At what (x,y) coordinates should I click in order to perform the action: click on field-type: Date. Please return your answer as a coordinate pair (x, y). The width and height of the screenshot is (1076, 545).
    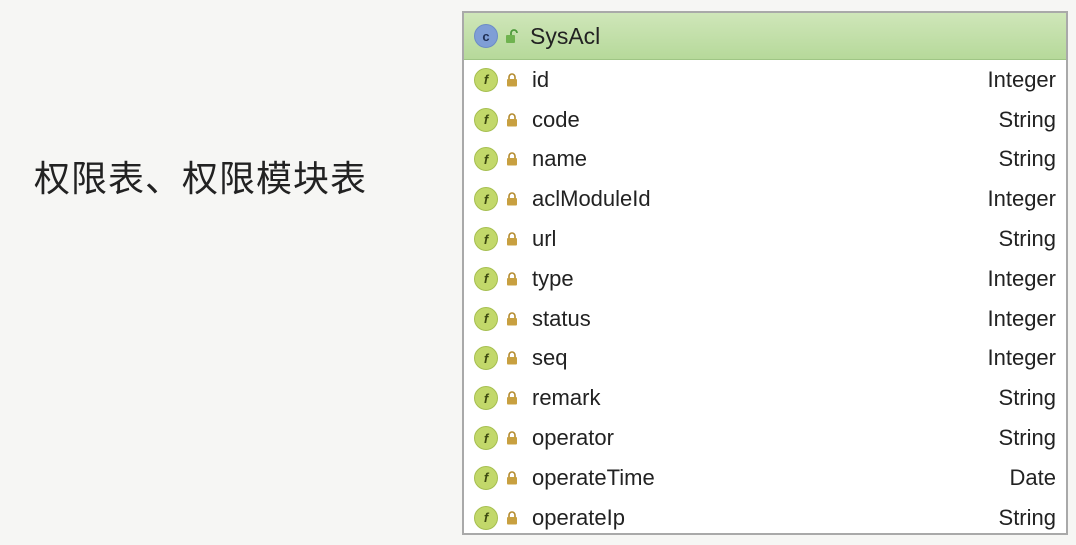
    Looking at the image, I should click on (1032, 477).